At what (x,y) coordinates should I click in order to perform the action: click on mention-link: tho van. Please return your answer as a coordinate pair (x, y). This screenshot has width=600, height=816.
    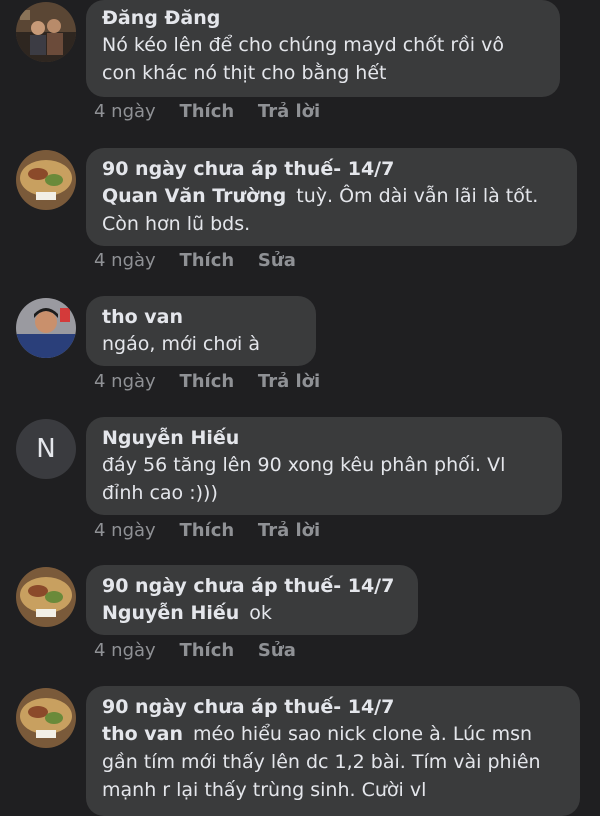
    Looking at the image, I should click on (142, 734).